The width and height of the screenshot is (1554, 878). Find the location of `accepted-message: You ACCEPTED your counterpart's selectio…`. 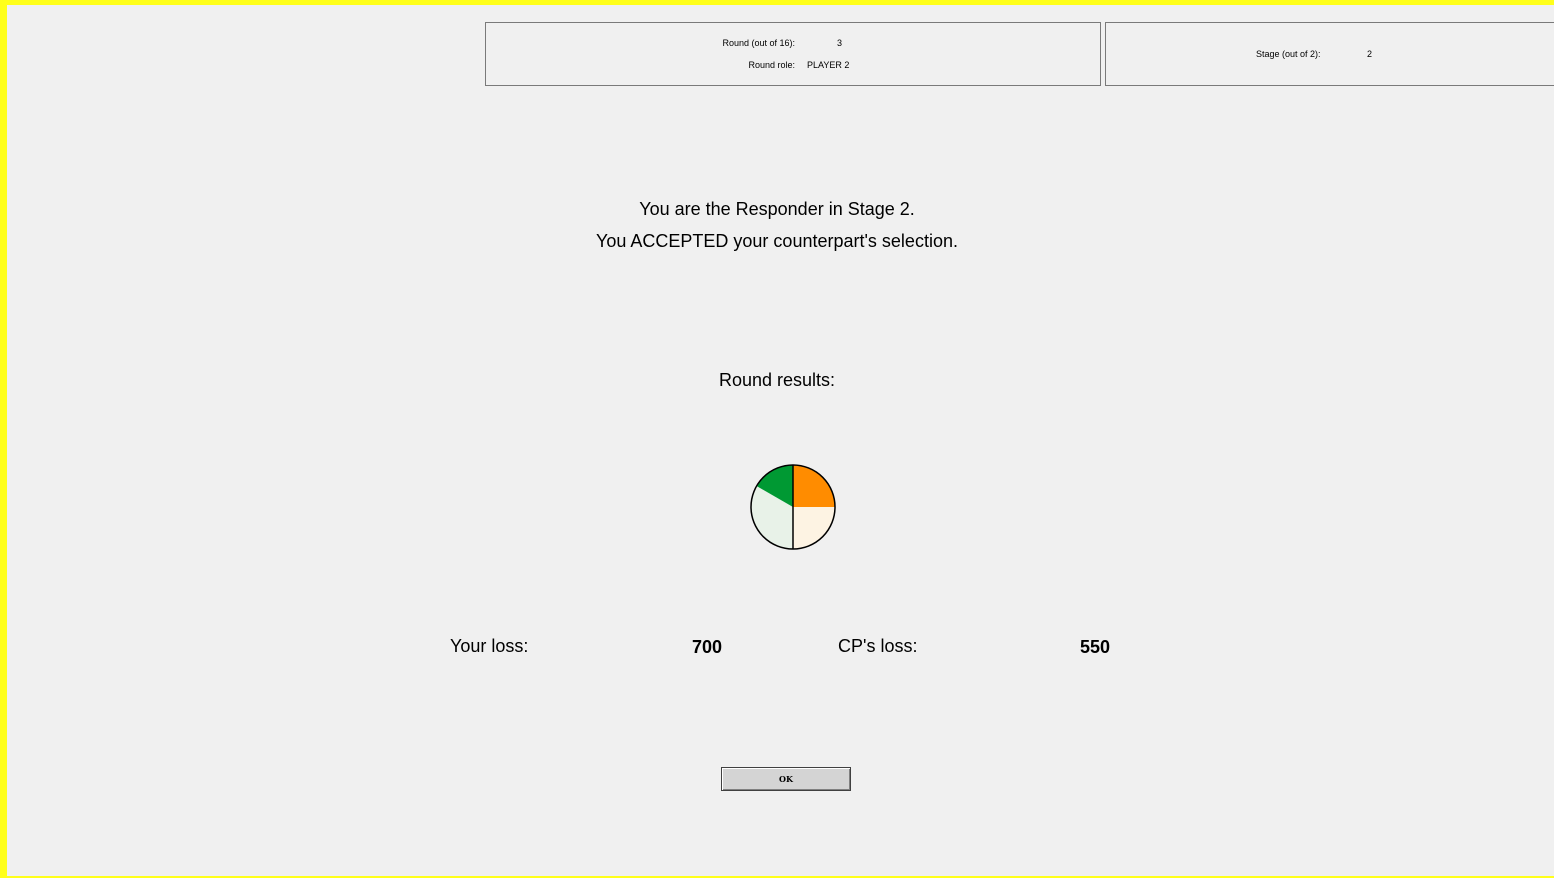

accepted-message: You ACCEPTED your counterpart's selectio… is located at coordinates (777, 241).